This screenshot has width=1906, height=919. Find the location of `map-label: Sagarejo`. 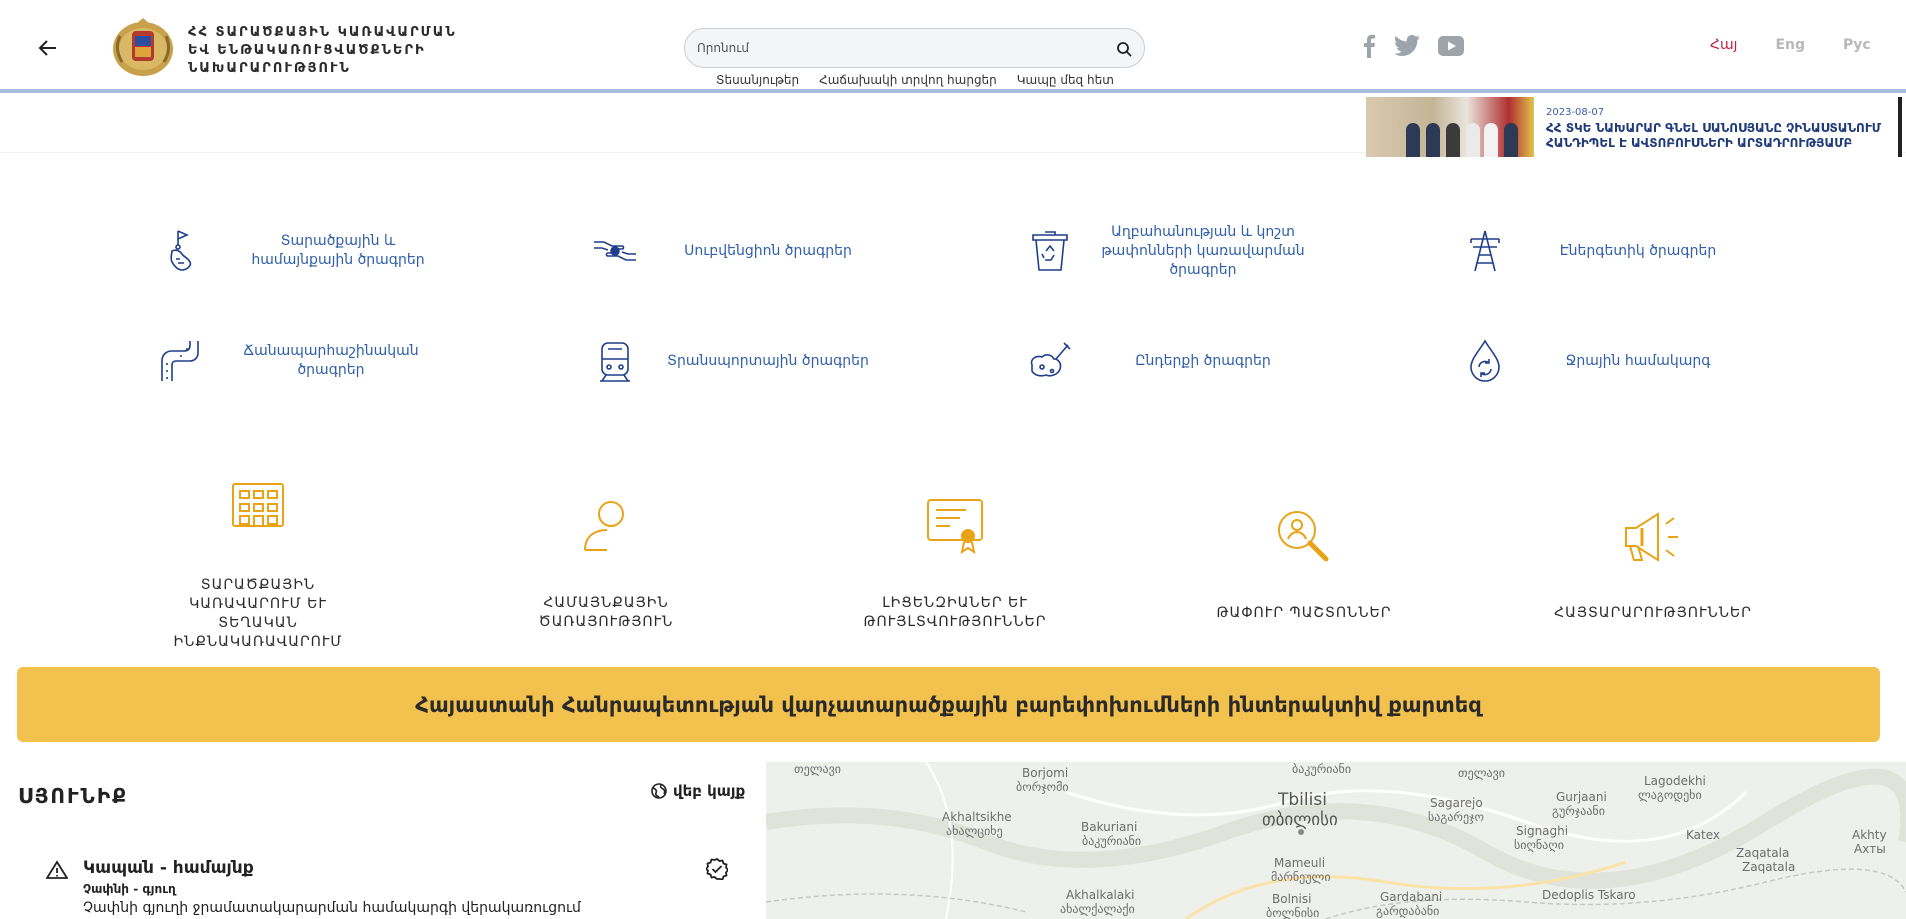

map-label: Sagarejo is located at coordinates (1456, 803).